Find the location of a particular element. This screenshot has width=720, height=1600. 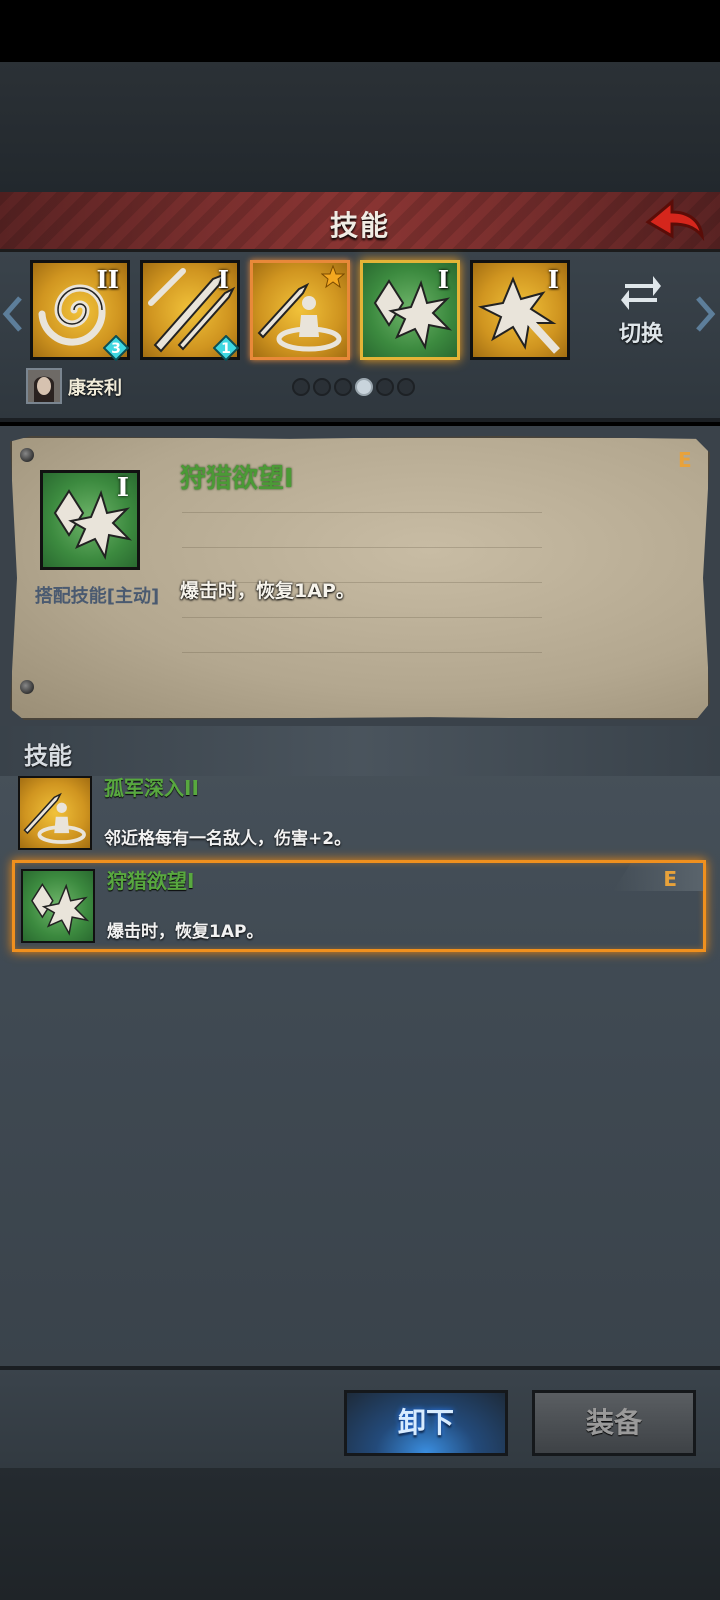

skill-item-name: 狩猎欲望I is located at coordinates (151, 881).